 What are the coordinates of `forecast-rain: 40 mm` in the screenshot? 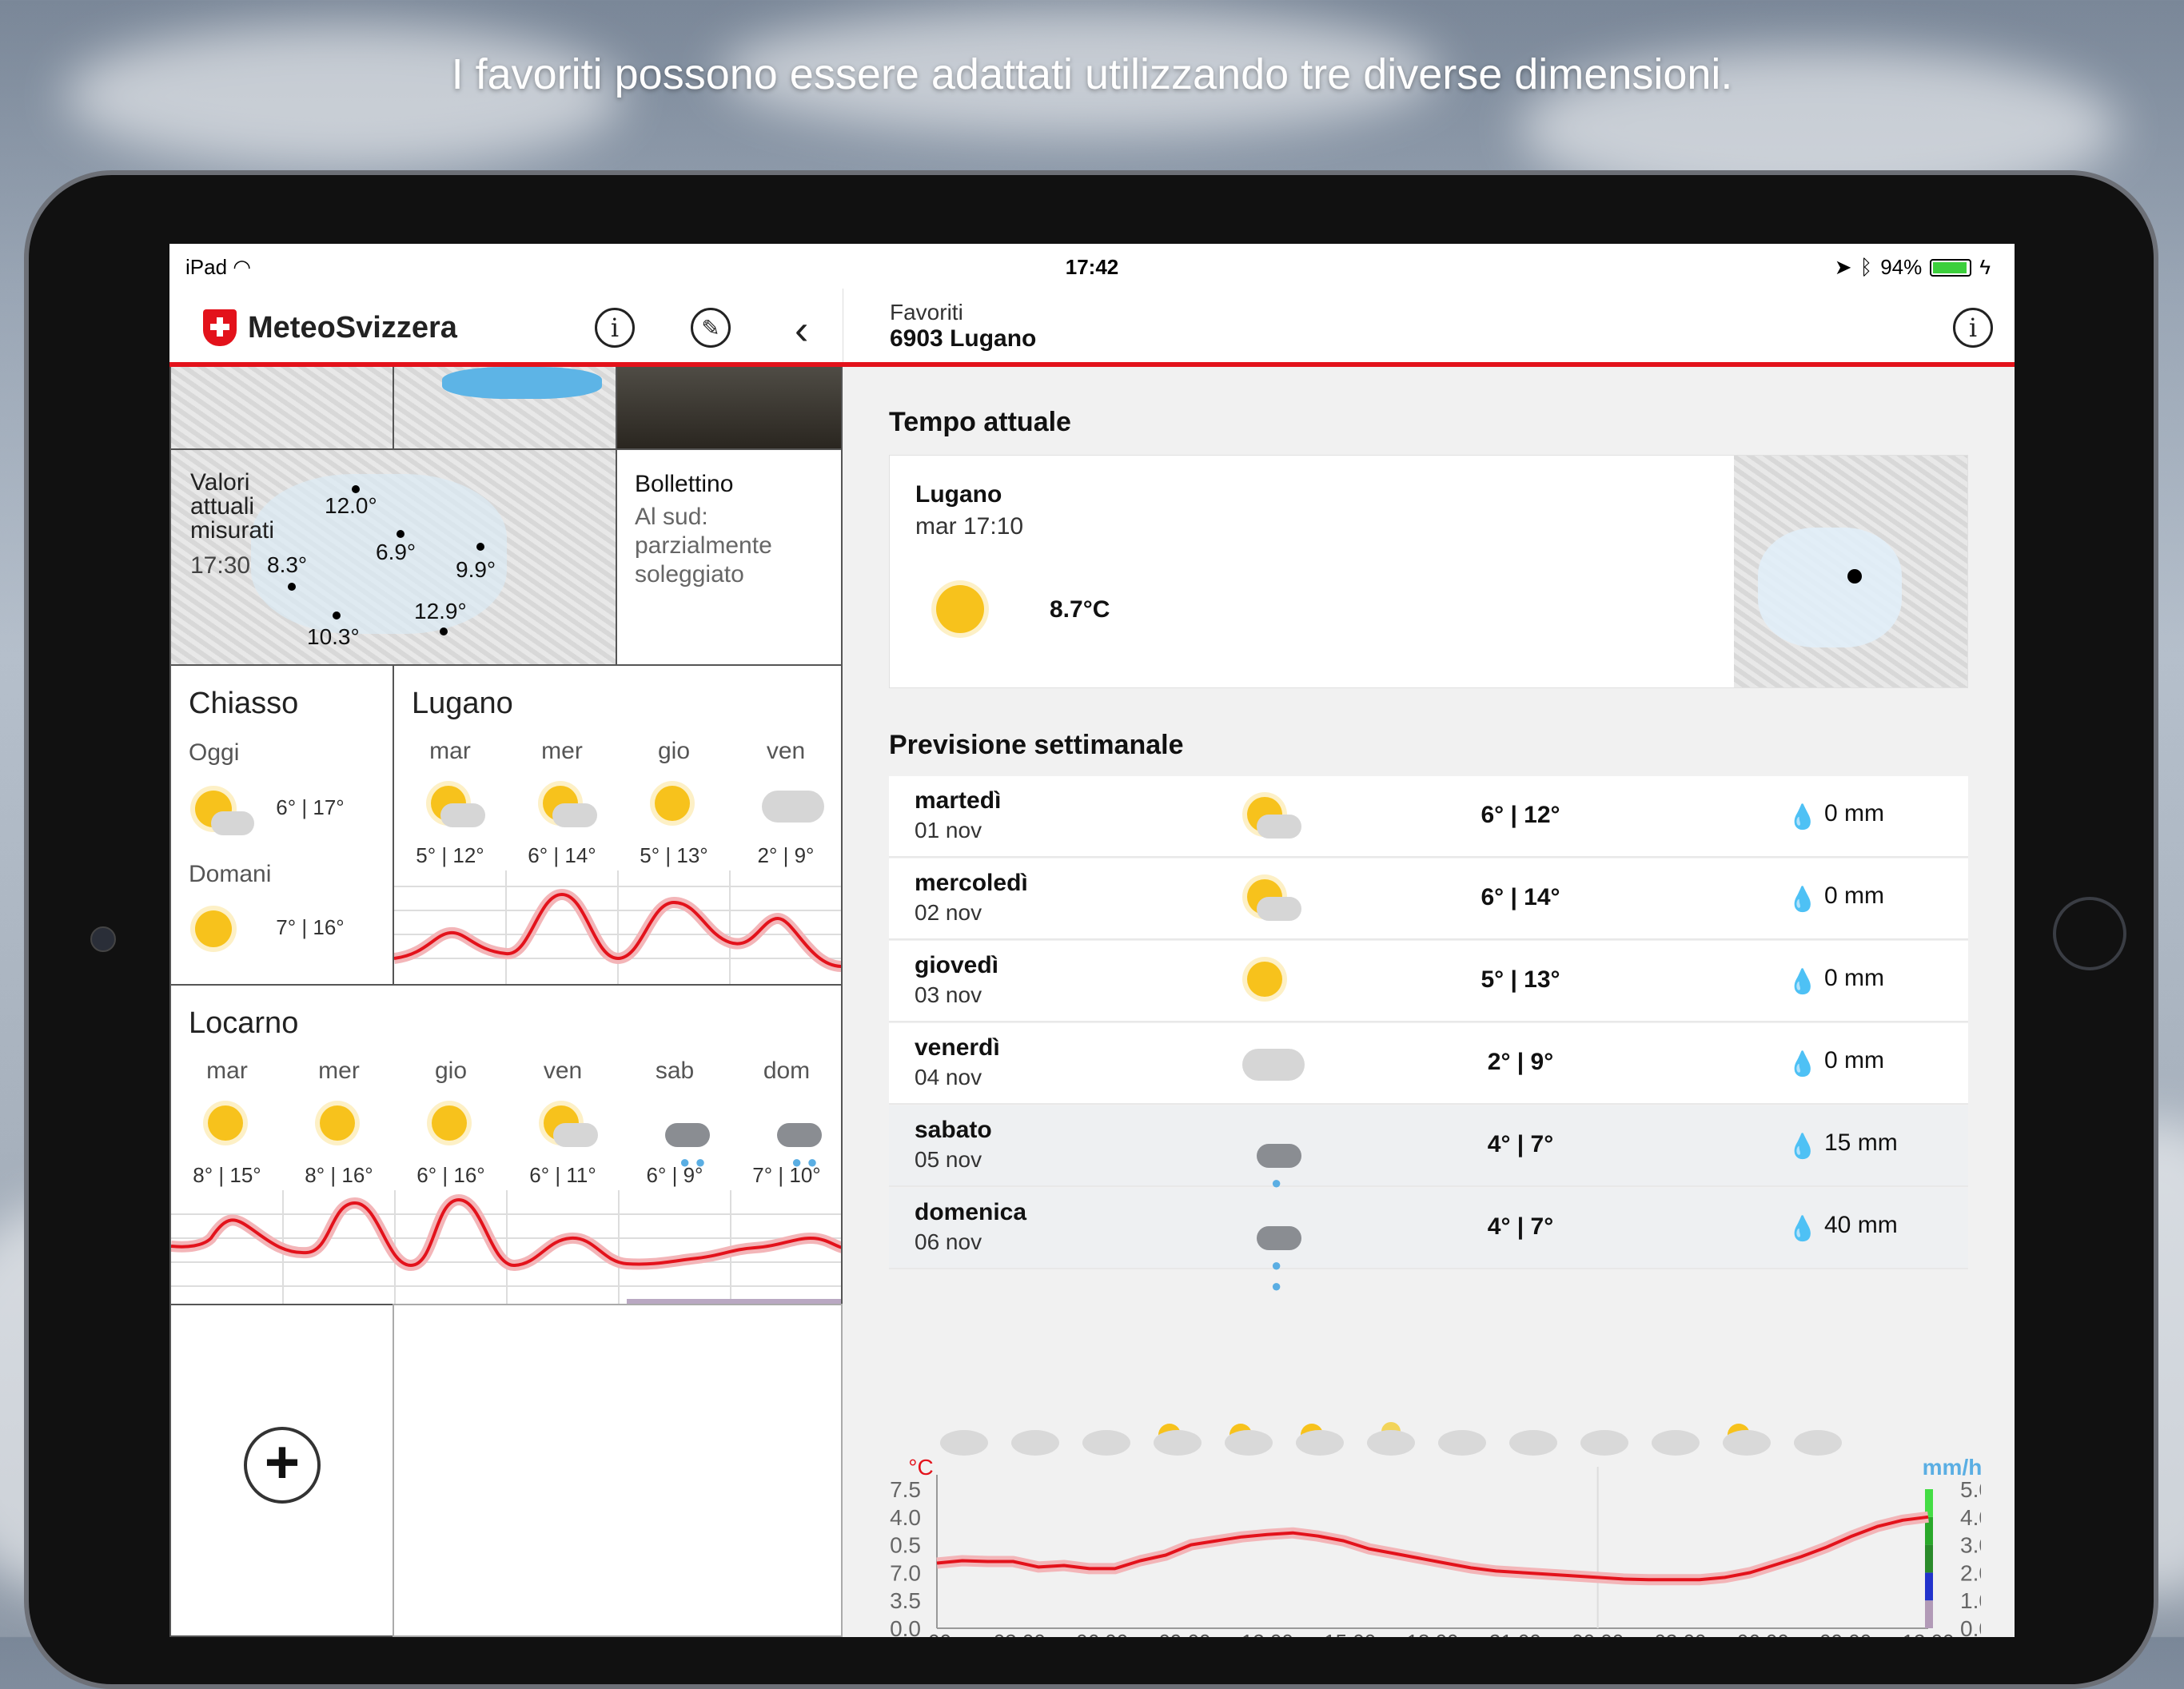 It's located at (1861, 1225).